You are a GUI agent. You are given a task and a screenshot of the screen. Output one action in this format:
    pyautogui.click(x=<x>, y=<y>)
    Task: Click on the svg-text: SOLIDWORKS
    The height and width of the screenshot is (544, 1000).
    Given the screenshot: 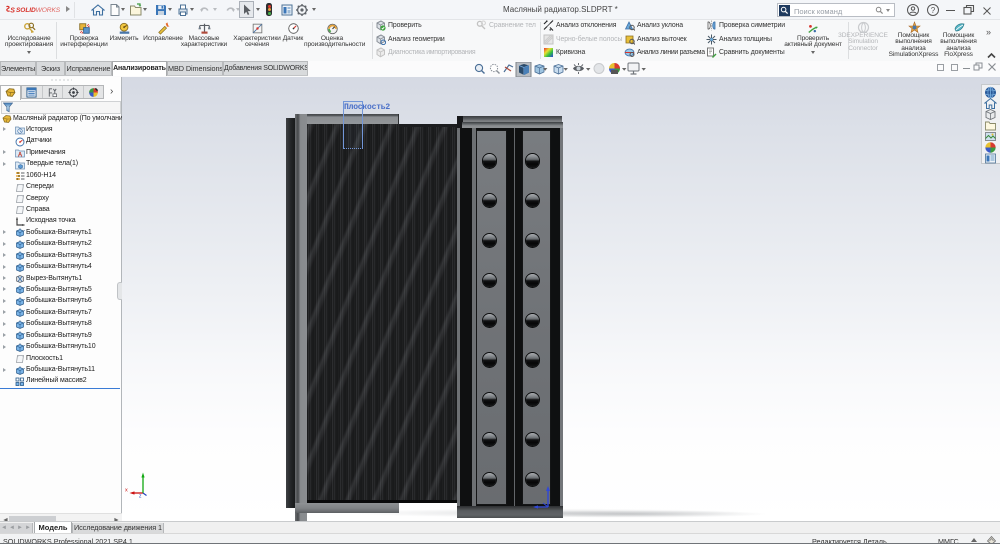 What is the action you would take?
    pyautogui.click(x=38, y=10)
    